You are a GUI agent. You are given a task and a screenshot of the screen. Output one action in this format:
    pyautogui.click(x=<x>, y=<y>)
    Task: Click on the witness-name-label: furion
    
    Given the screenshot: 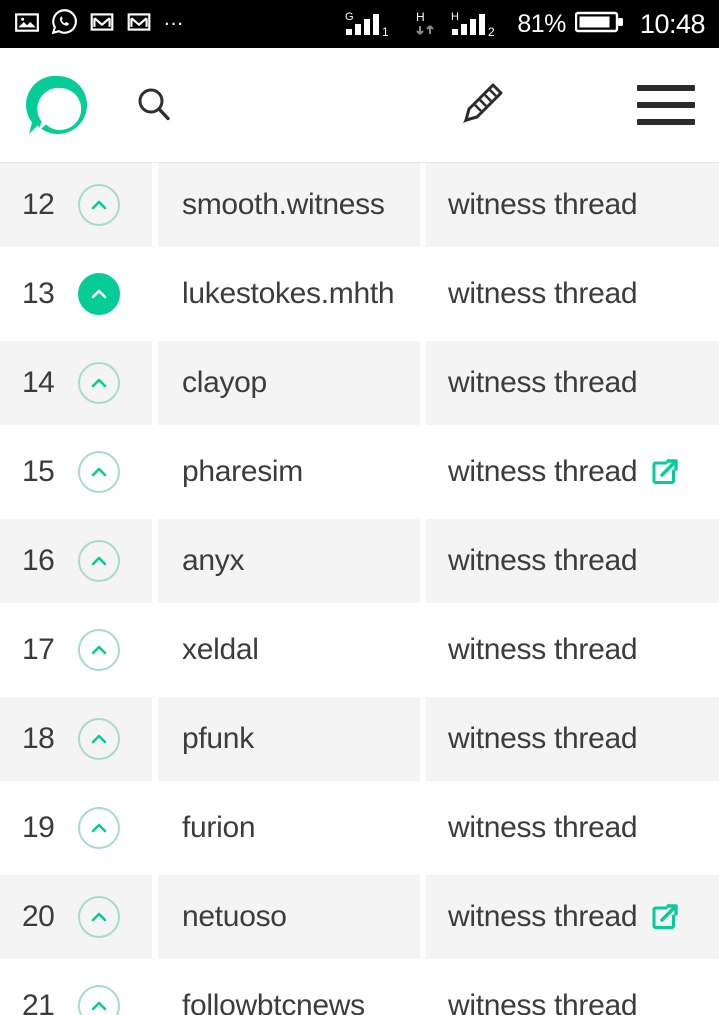 What is the action you would take?
    pyautogui.click(x=219, y=827)
    